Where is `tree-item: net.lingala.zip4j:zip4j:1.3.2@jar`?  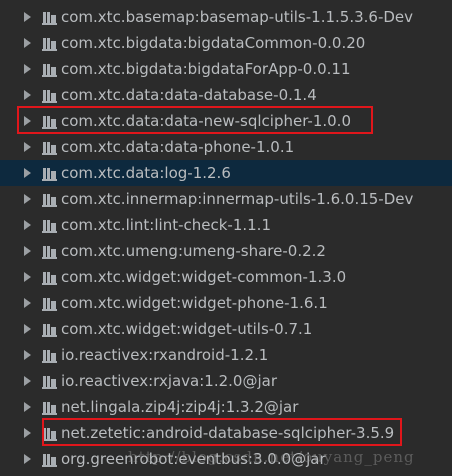 tree-item: net.lingala.zip4j:zip4j:1.3.2@jar is located at coordinates (226, 407).